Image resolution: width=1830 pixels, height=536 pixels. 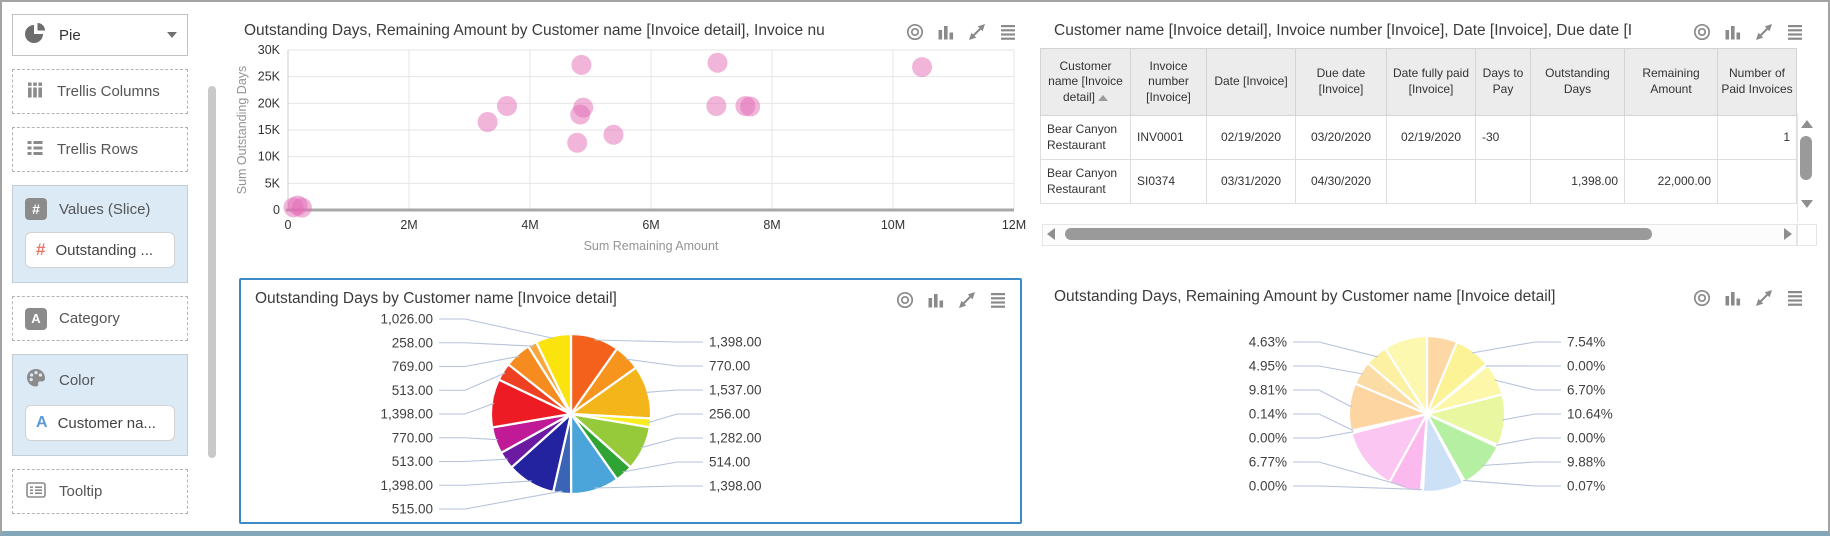 I want to click on table-header-cell: Invoice number [Invoice], so click(x=1168, y=82).